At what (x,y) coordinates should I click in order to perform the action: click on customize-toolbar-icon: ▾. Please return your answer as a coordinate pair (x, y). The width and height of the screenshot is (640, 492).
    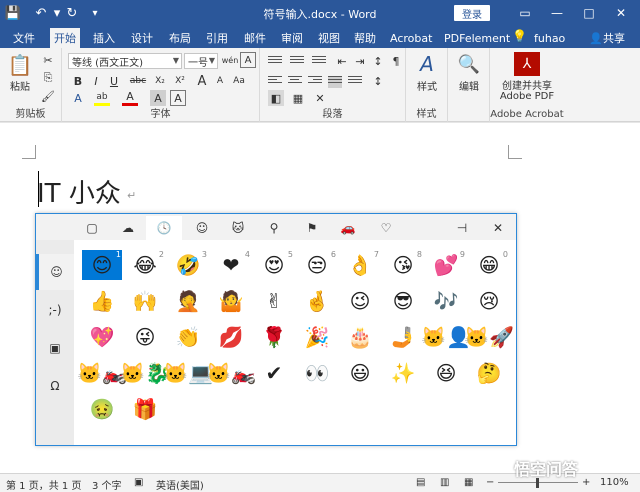
    Looking at the image, I should click on (95, 13).